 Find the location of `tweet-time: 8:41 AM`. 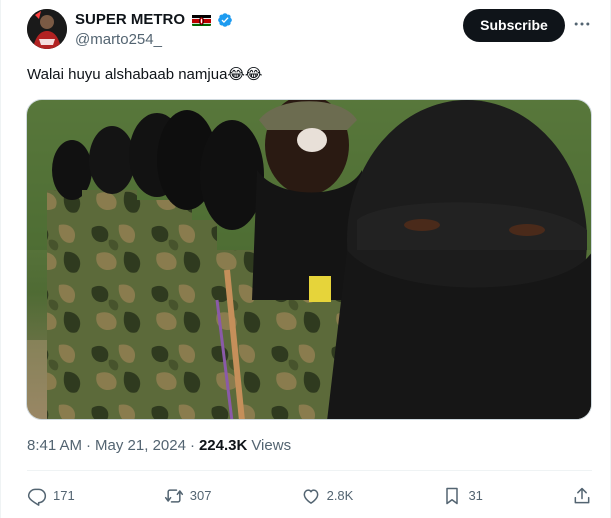

tweet-time: 8:41 AM is located at coordinates (54, 446).